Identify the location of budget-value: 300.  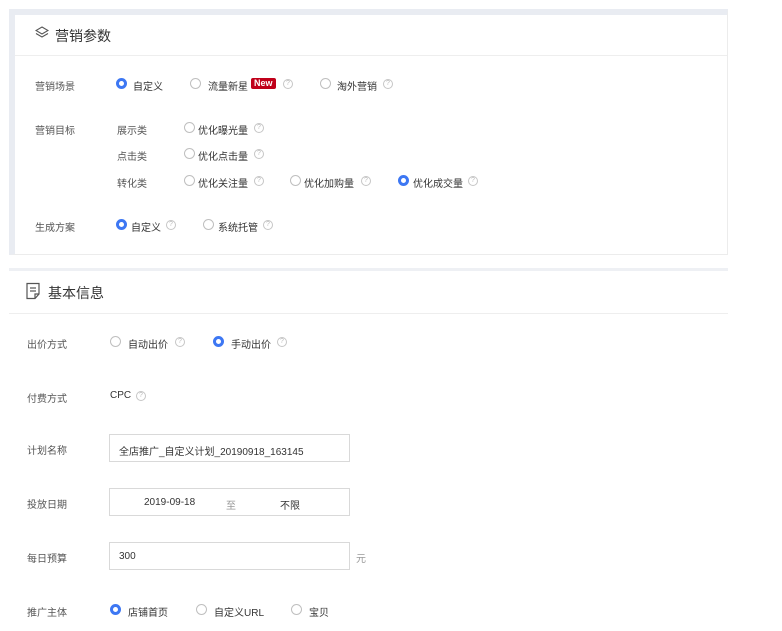
(127, 556).